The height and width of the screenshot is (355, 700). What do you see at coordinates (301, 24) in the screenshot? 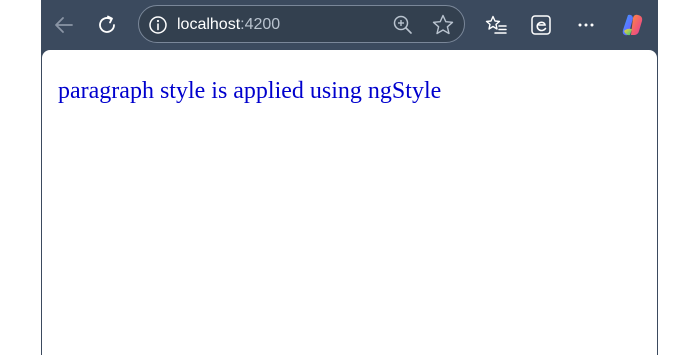
I see `address-bar: localhost:4200` at bounding box center [301, 24].